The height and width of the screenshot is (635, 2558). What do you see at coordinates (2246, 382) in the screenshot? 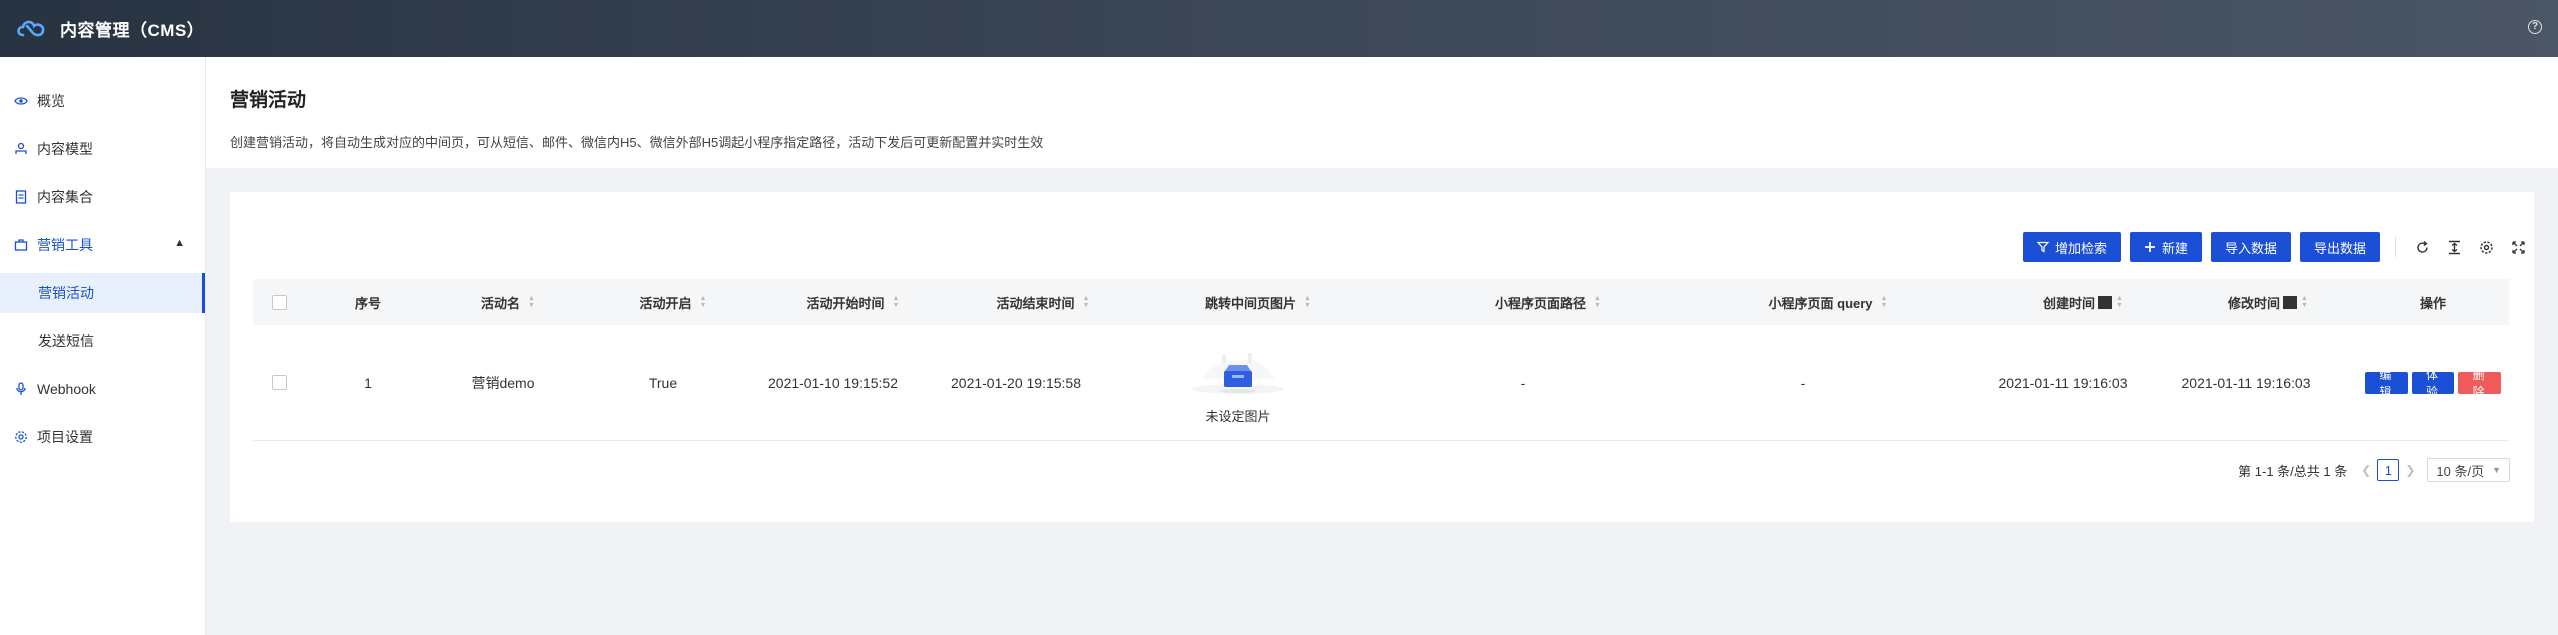
I see `cell-modified: 2021-01-11 19:16:03` at bounding box center [2246, 382].